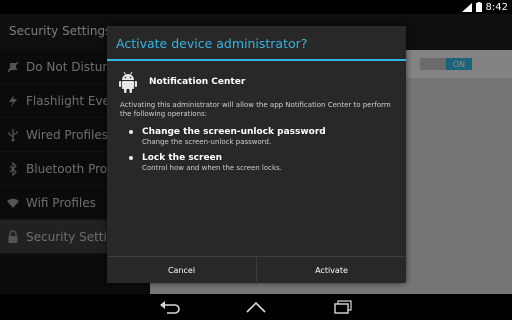 This screenshot has height=320, width=512. Describe the element at coordinates (484, 7) in the screenshot. I see `status-icons: 8:42` at that location.